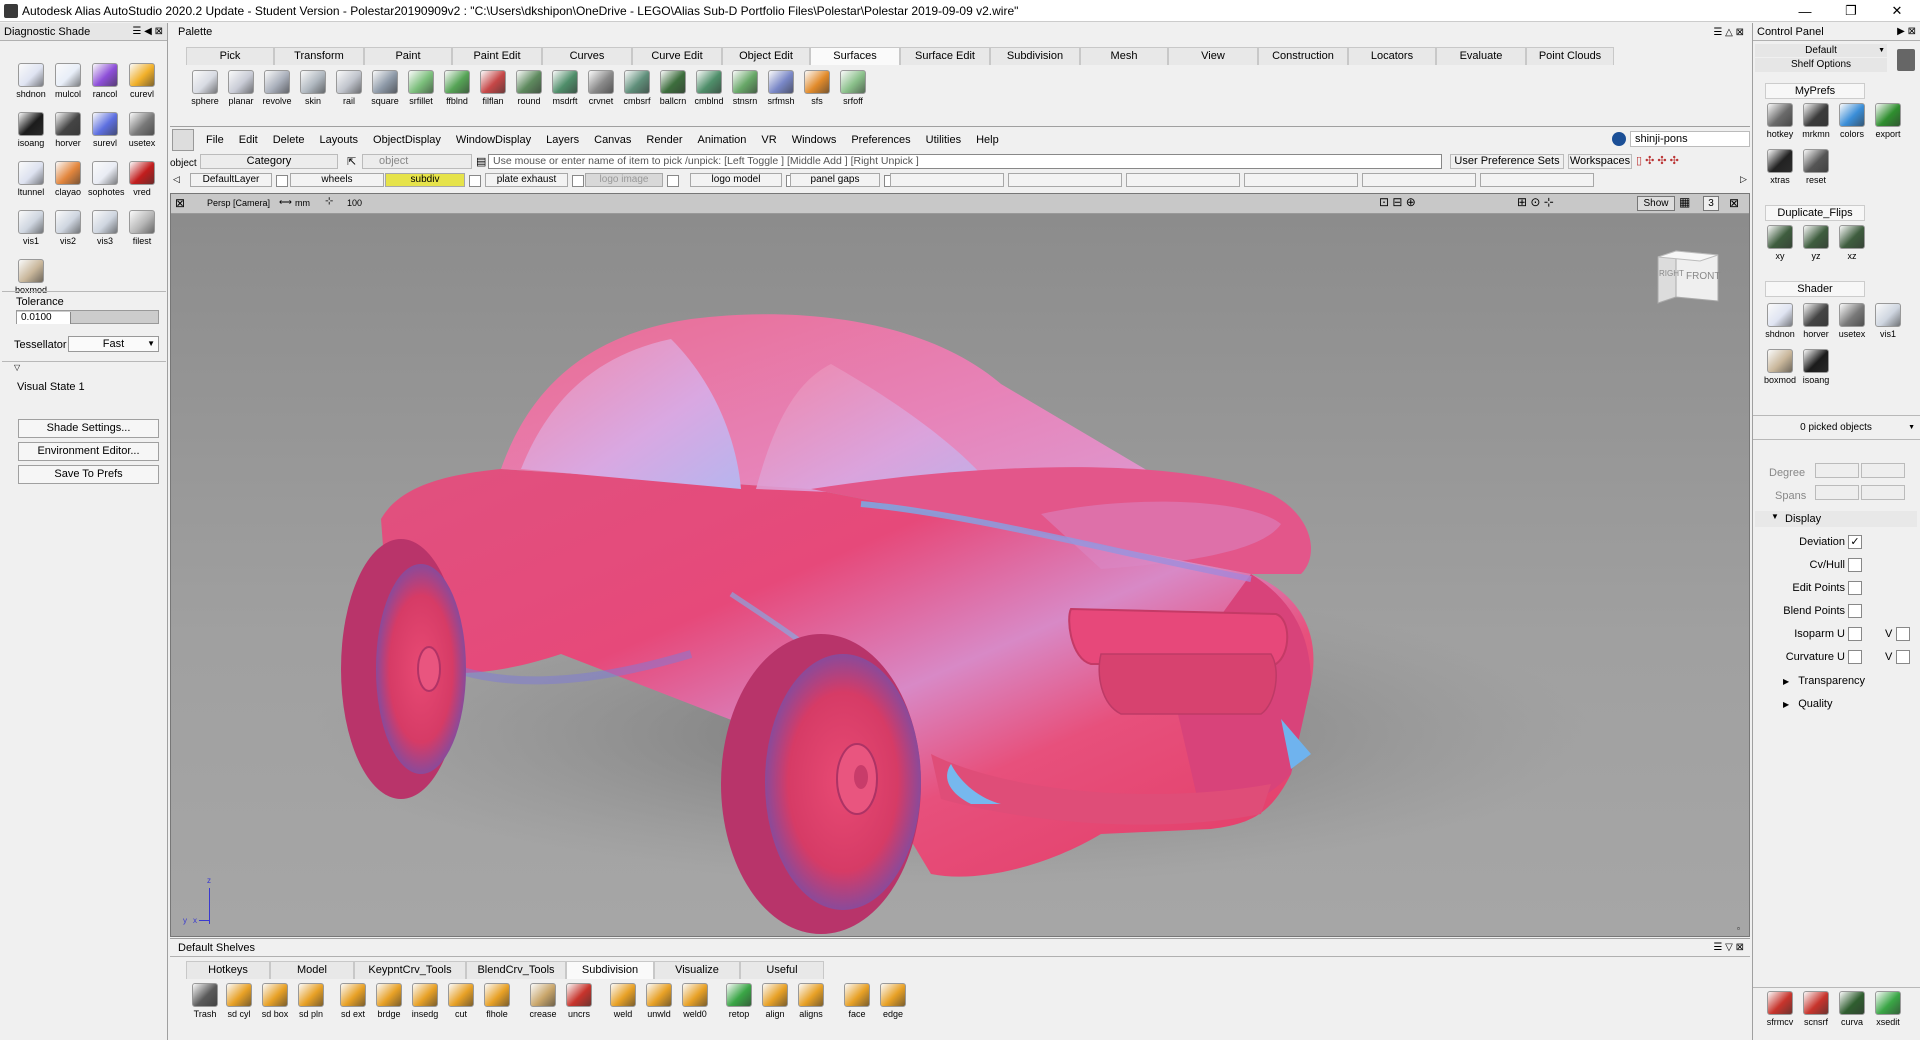  I want to click on diag-ltunnel-button: ltunnel, so click(31, 179).